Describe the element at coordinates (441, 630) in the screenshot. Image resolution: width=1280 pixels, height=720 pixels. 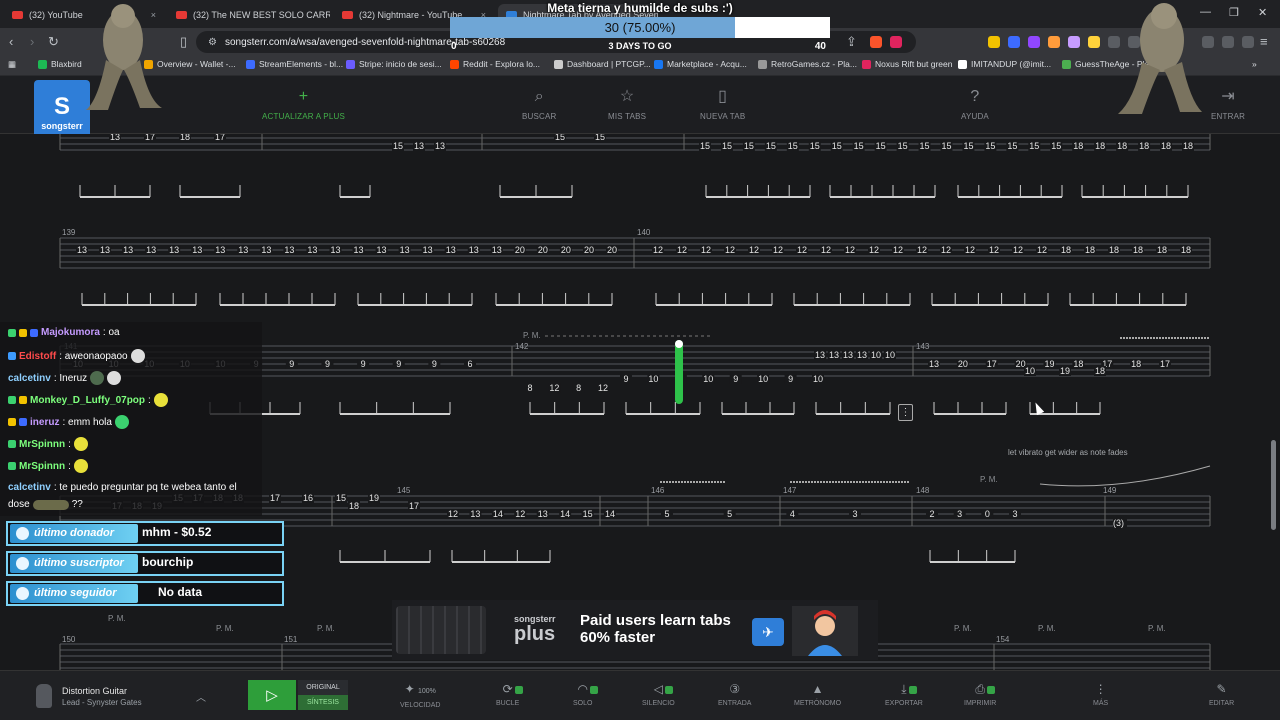
I see `guitar-neck-image` at that location.